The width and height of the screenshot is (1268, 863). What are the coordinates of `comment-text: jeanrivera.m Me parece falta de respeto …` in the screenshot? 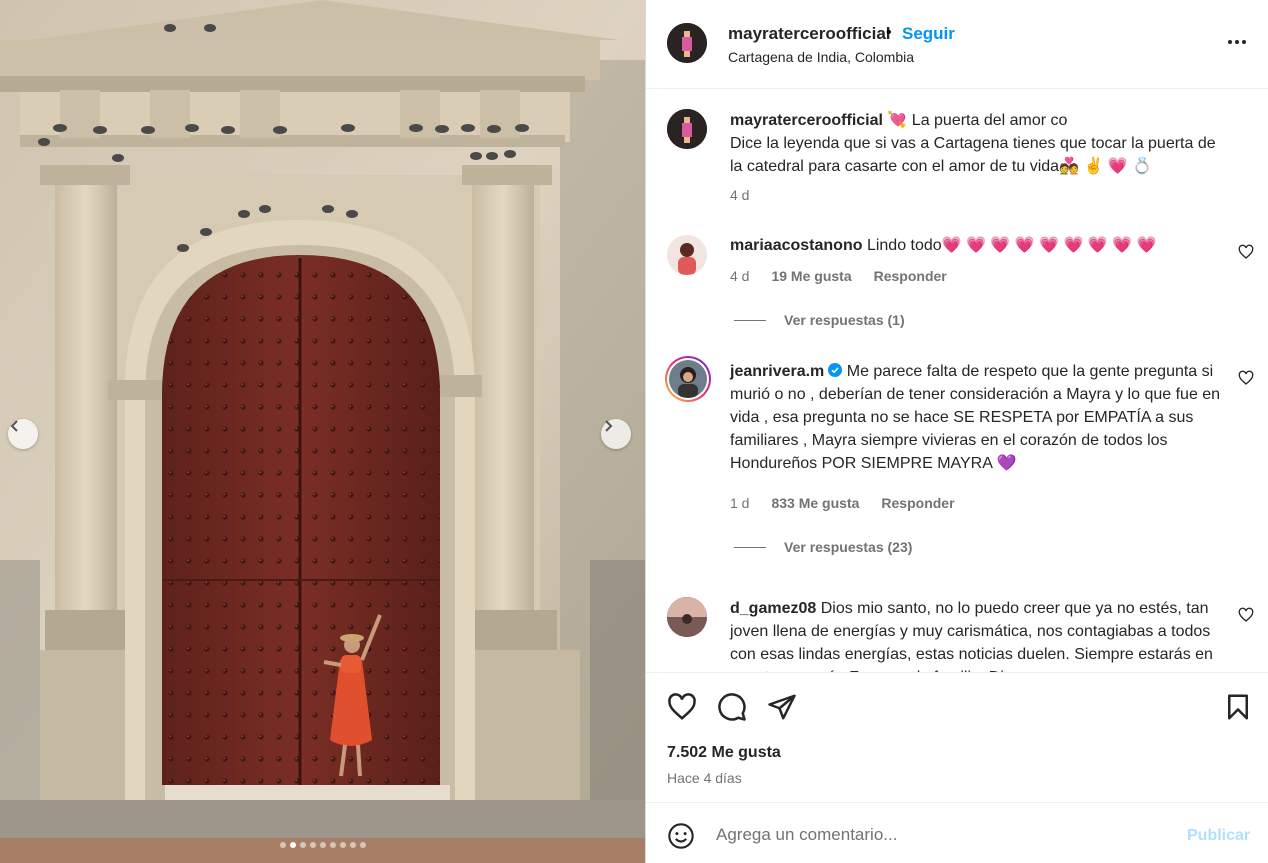 It's located at (980, 417).